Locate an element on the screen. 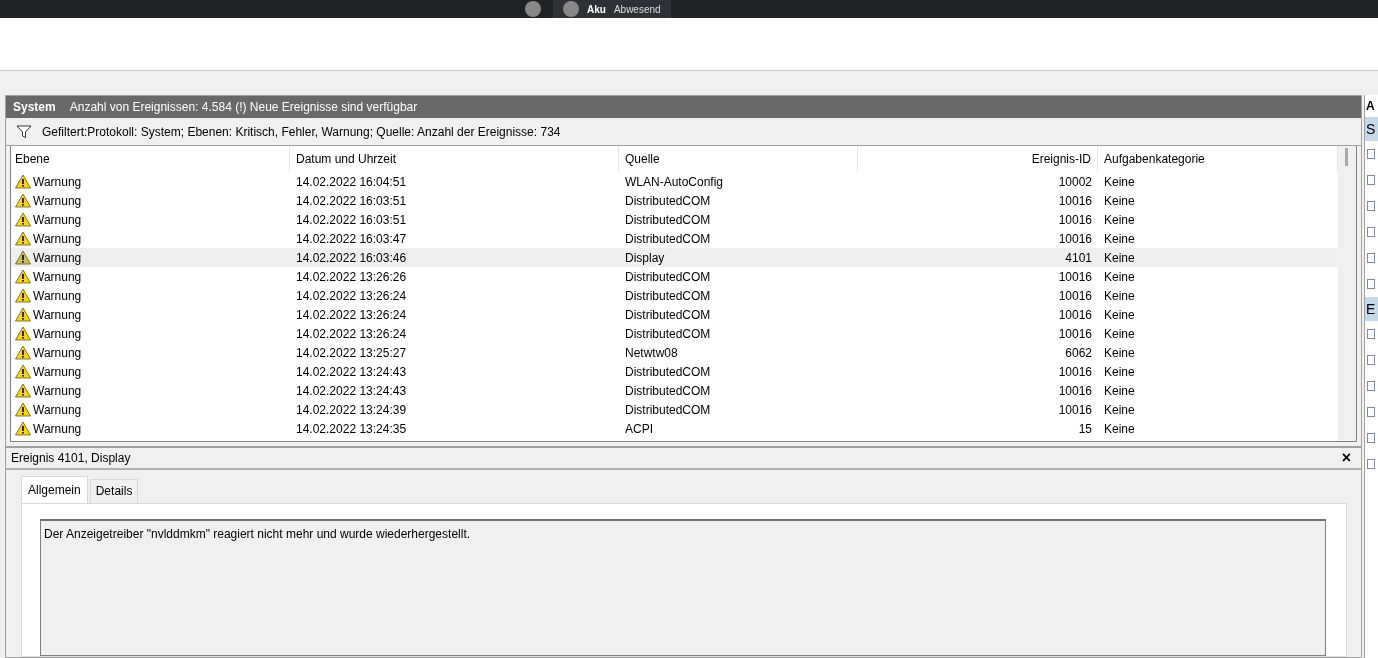 The image size is (1378, 658). tab: Allgemein is located at coordinates (54, 489).